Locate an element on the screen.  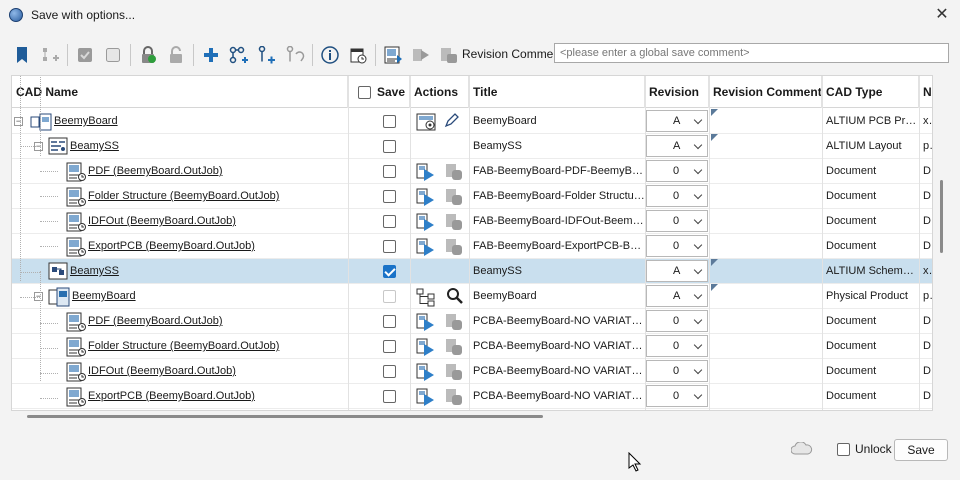
header-cad-type: CAD Type is located at coordinates (870, 92).